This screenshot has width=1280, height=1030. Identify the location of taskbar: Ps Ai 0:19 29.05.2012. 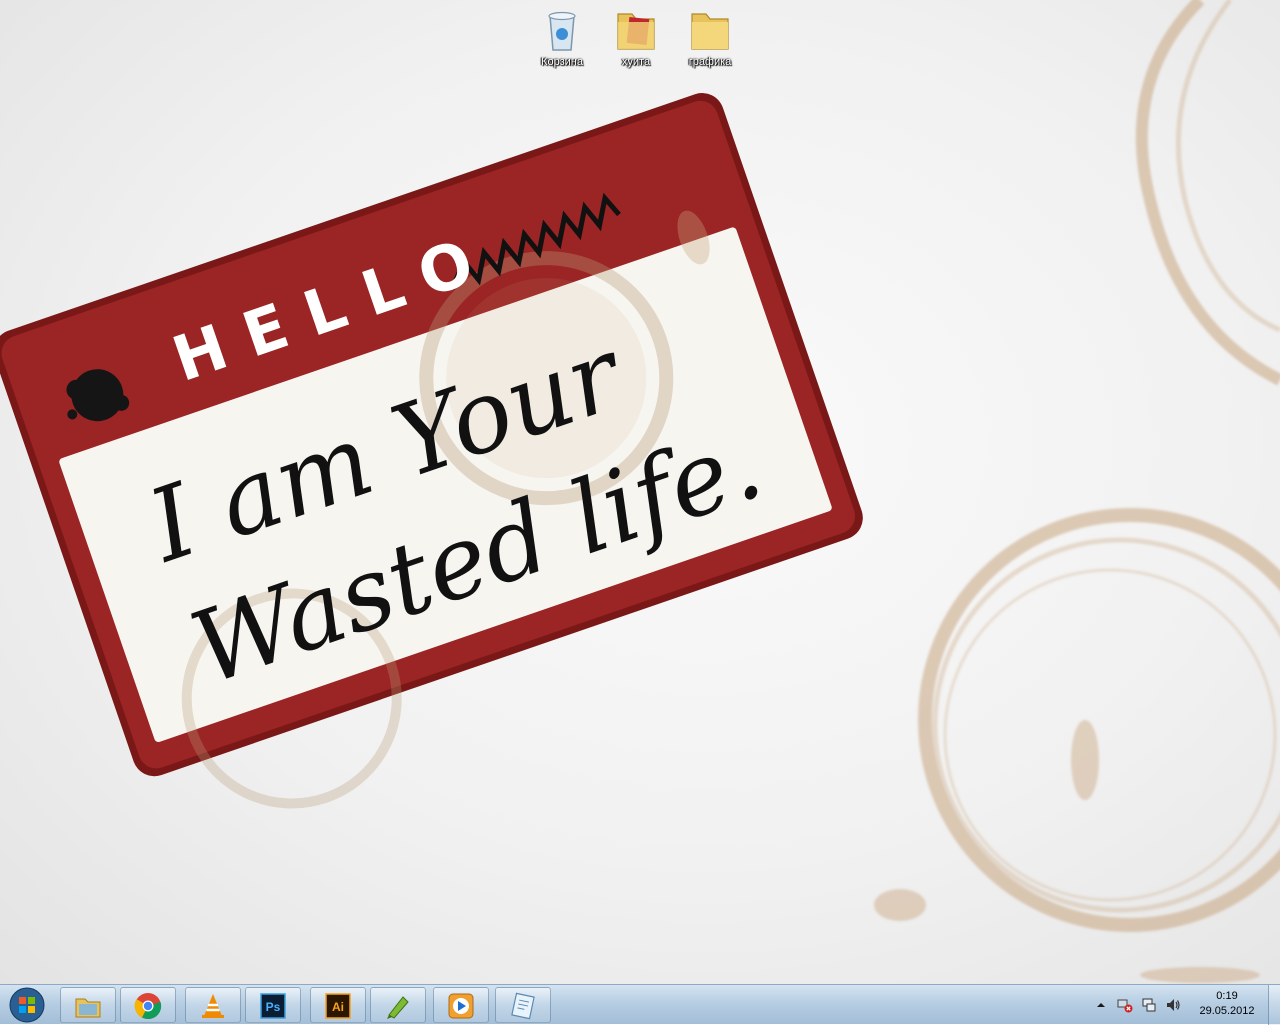
(640, 1004).